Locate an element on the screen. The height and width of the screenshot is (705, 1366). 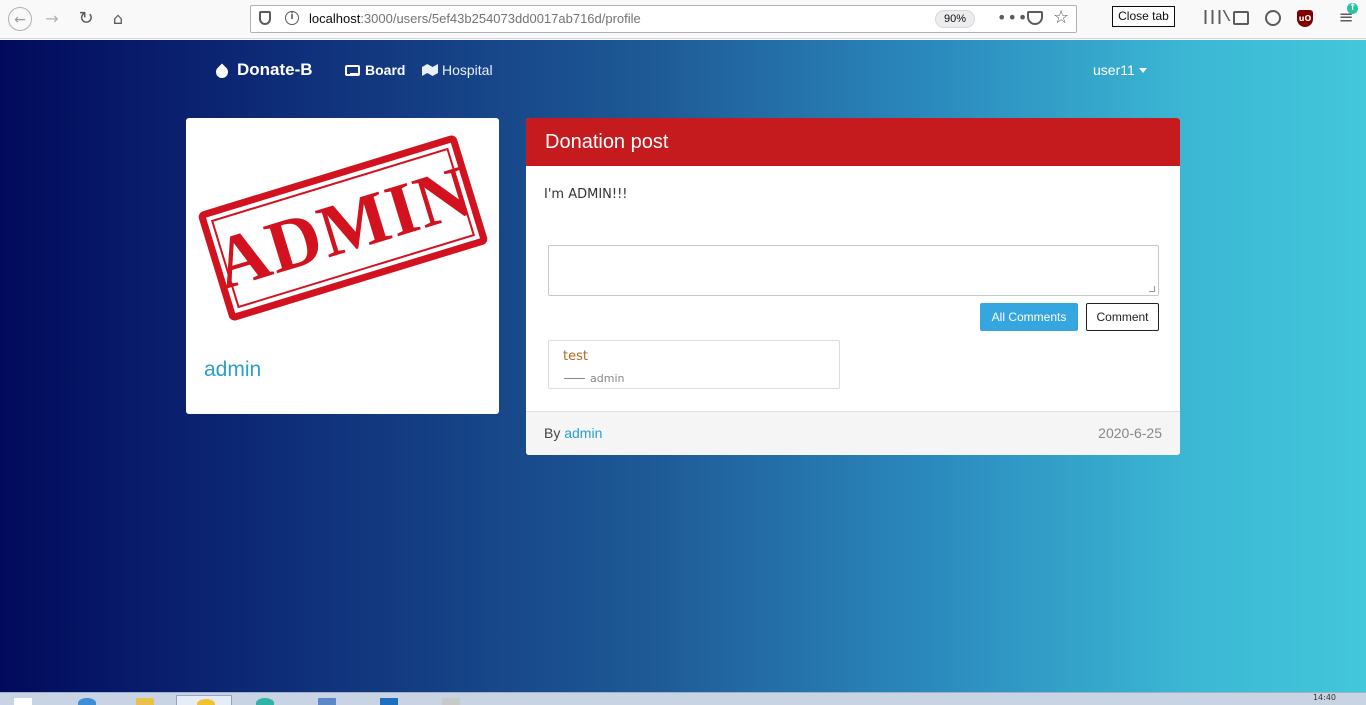
user-name: user11 is located at coordinates (1114, 70).